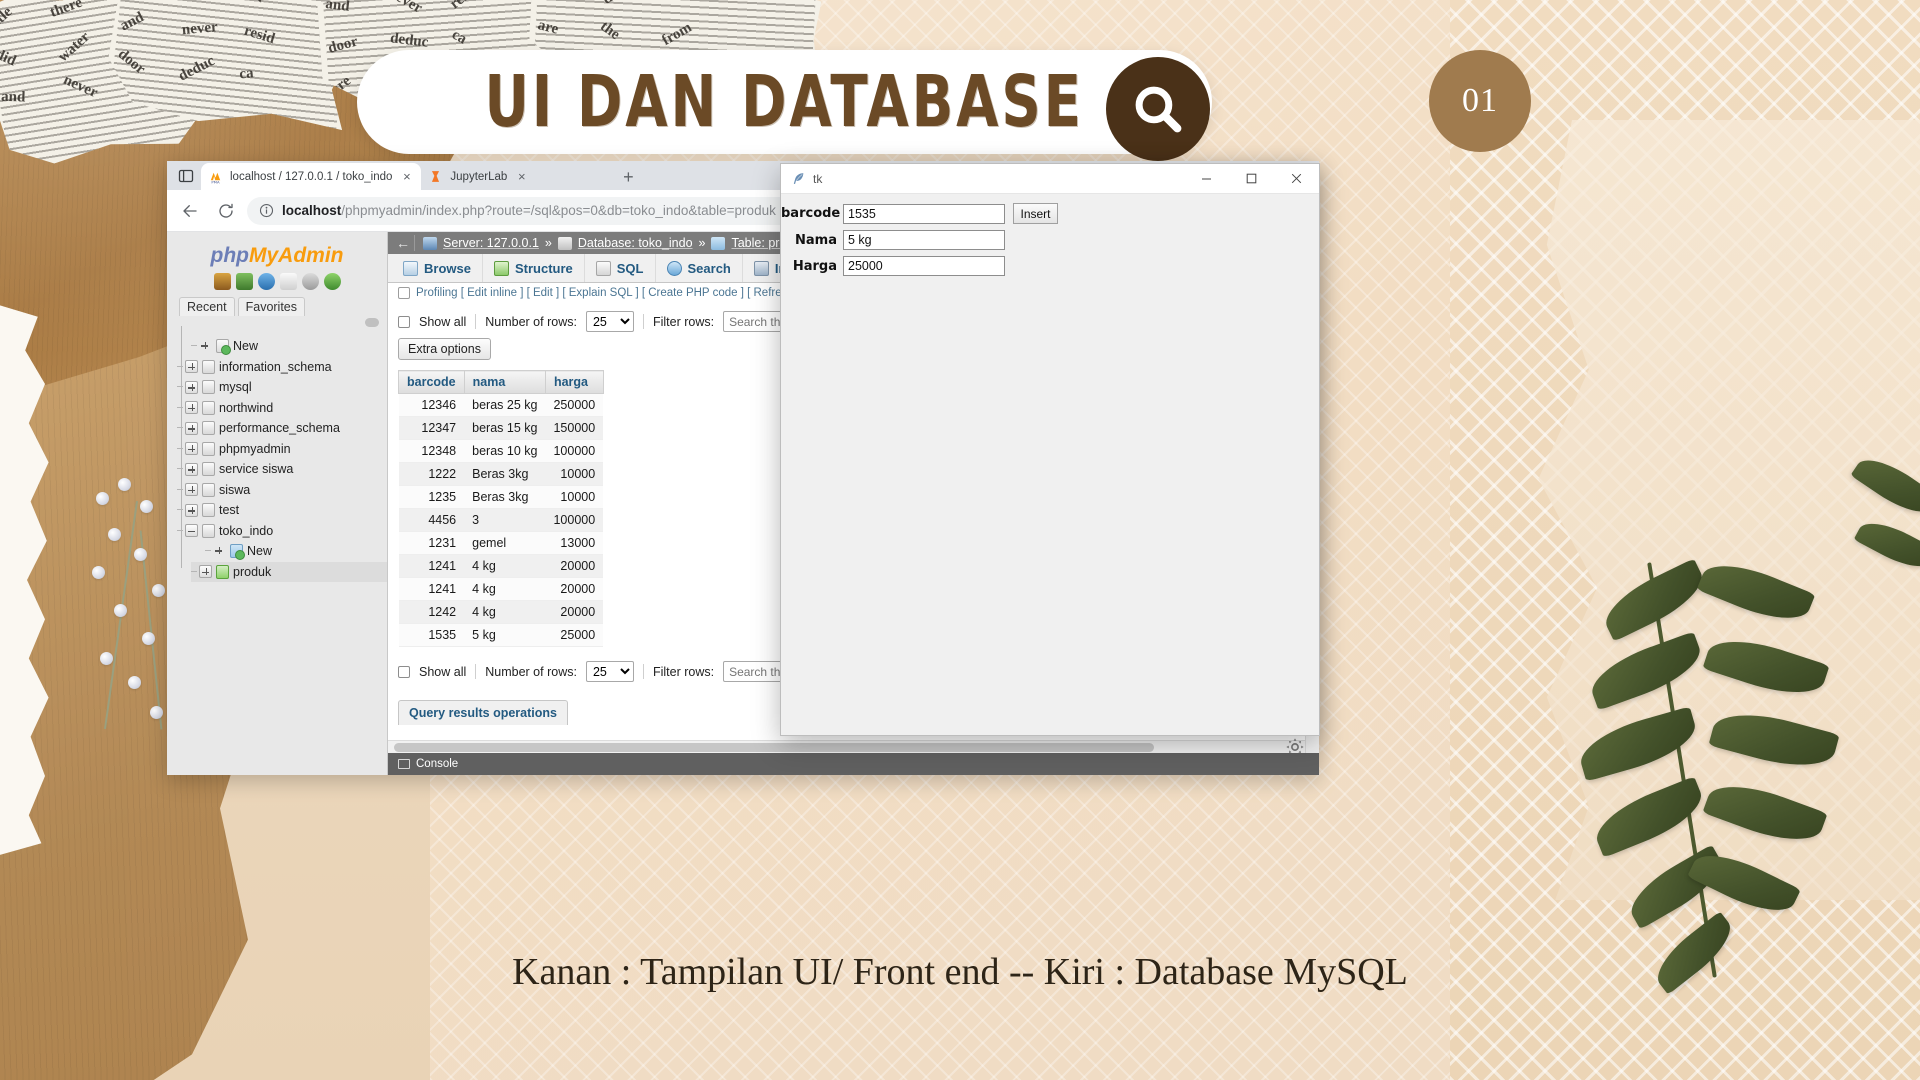 Image resolution: width=1920 pixels, height=1080 pixels. What do you see at coordinates (1296, 179) in the screenshot?
I see `close-icon` at bounding box center [1296, 179].